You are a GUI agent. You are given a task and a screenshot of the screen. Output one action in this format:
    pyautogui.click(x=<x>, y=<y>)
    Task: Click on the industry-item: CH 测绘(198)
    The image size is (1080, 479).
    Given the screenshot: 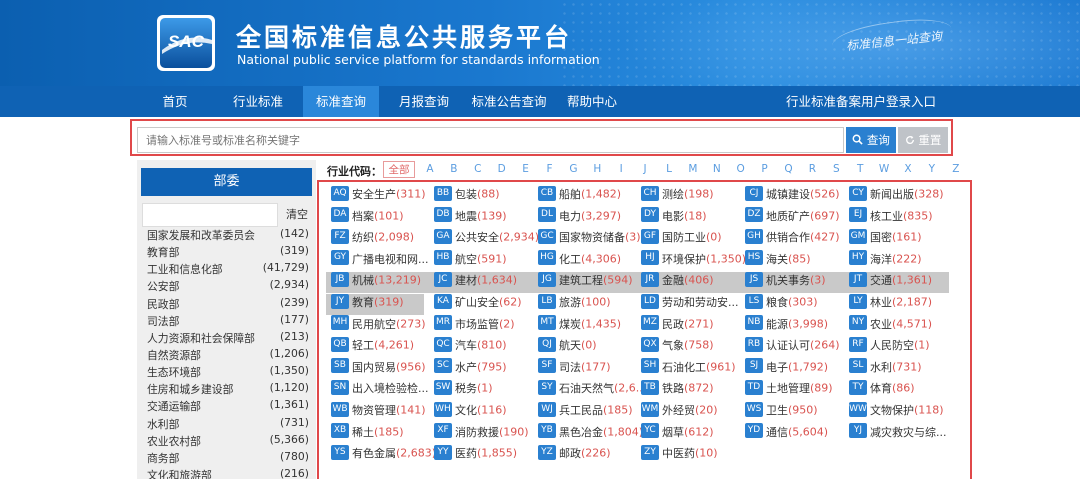 What is the action you would take?
    pyautogui.click(x=677, y=195)
    